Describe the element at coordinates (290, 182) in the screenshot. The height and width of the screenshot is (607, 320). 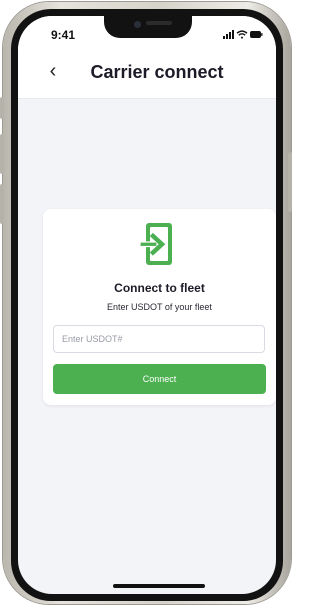
I see `power-button` at that location.